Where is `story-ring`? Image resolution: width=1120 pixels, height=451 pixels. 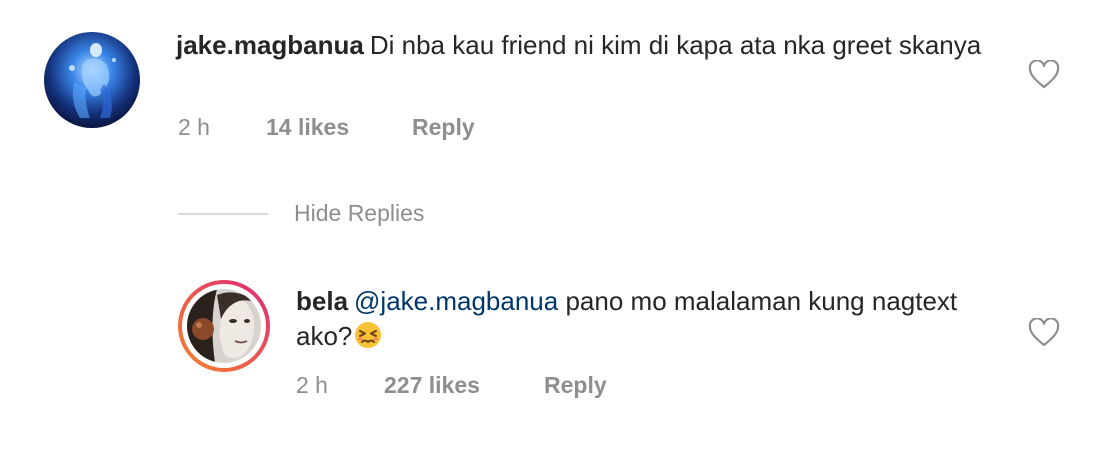 story-ring is located at coordinates (224, 326).